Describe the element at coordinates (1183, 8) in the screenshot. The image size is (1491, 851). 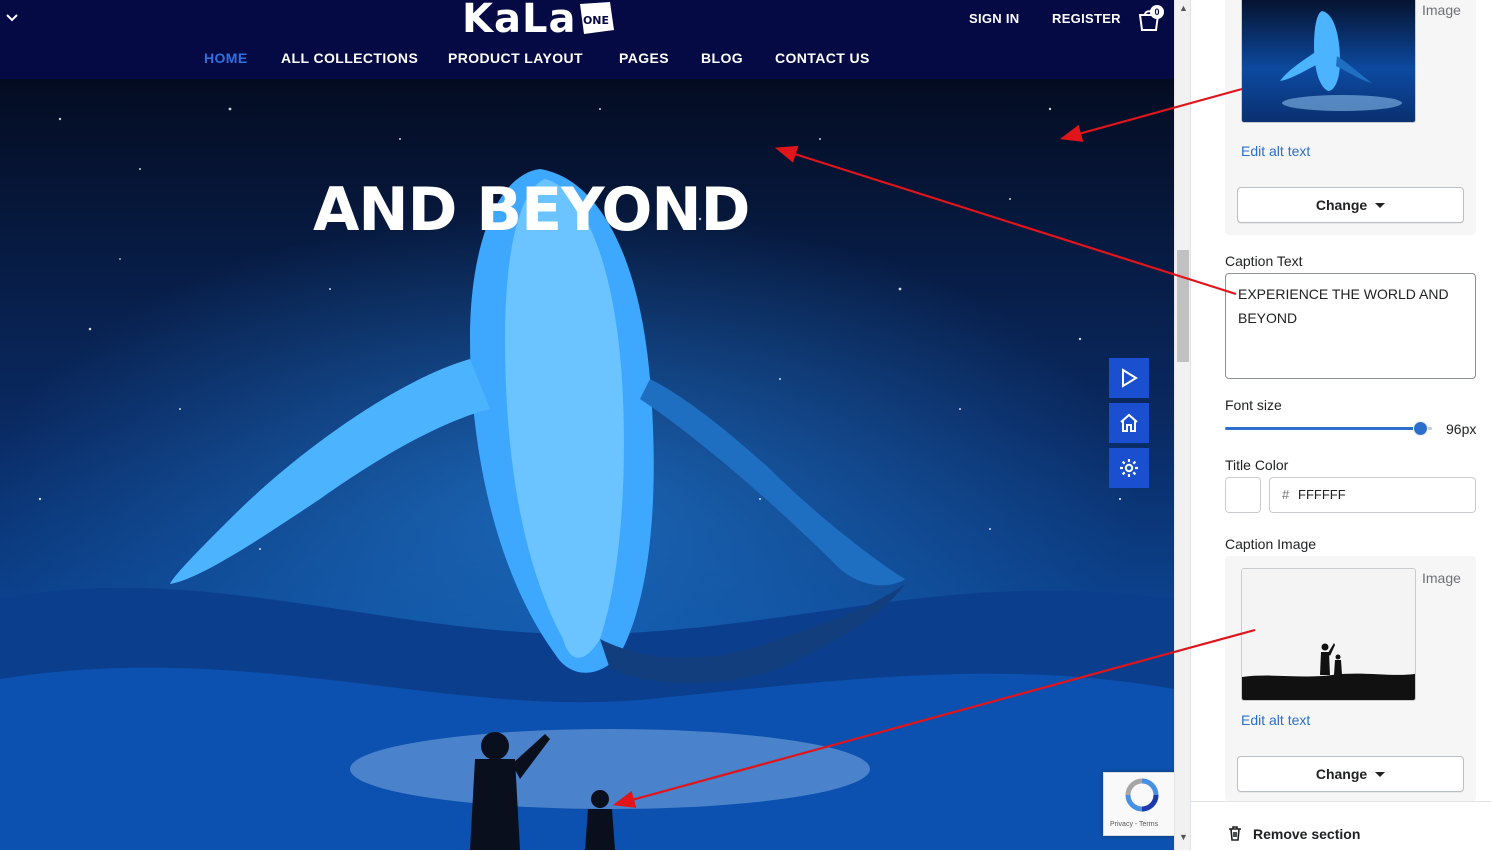
I see `scroll-up-arrow-icon: ▲` at that location.